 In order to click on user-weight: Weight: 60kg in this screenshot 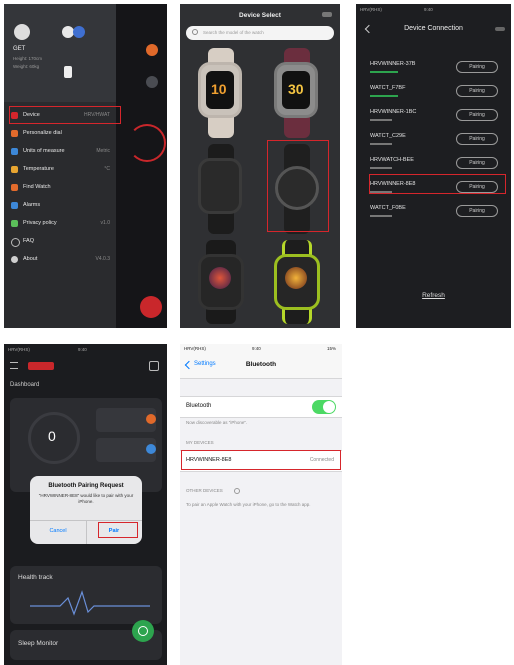, I will do `click(26, 66)`.